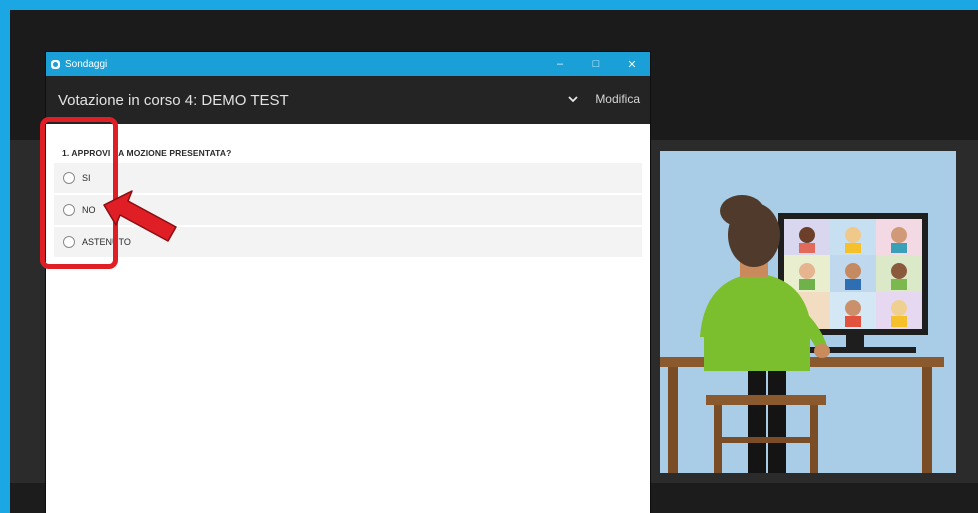 The width and height of the screenshot is (978, 513). What do you see at coordinates (348, 100) in the screenshot?
I see `poll-header: Votazione in corso 4: DEMO TEST Modifica` at bounding box center [348, 100].